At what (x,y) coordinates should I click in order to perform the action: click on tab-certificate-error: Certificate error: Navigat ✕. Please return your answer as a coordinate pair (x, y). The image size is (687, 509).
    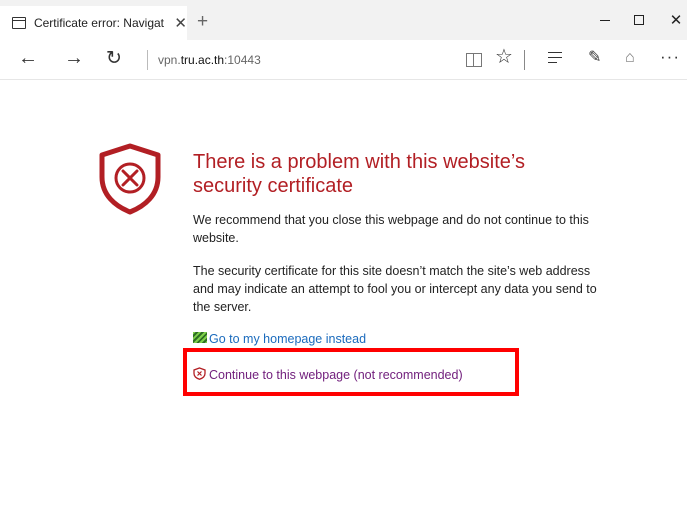
    Looking at the image, I should click on (93, 23).